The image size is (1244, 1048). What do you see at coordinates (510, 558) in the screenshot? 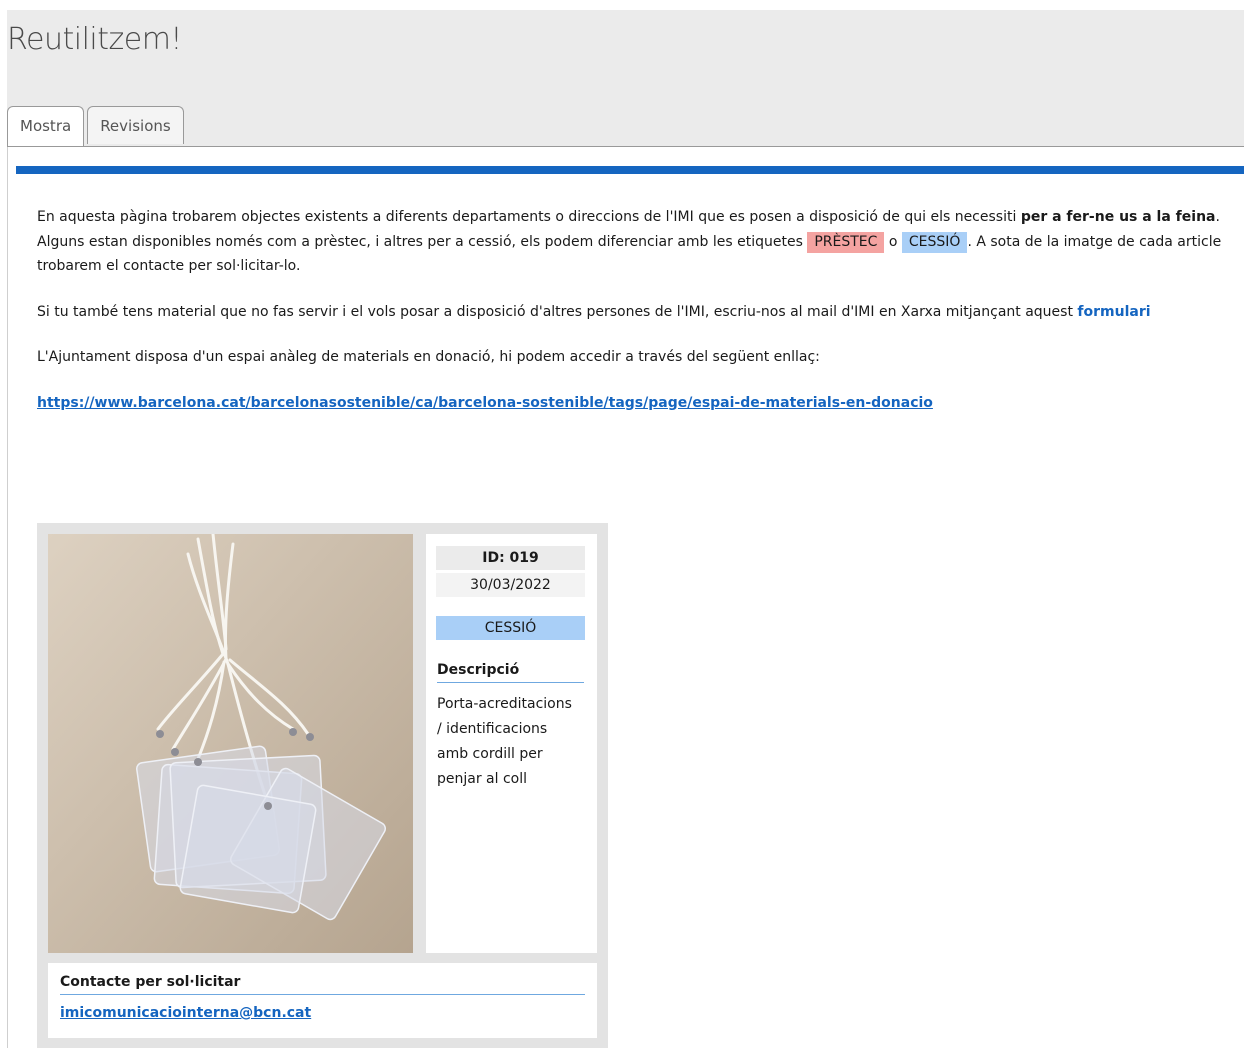
I see `item-id: ID: 019` at bounding box center [510, 558].